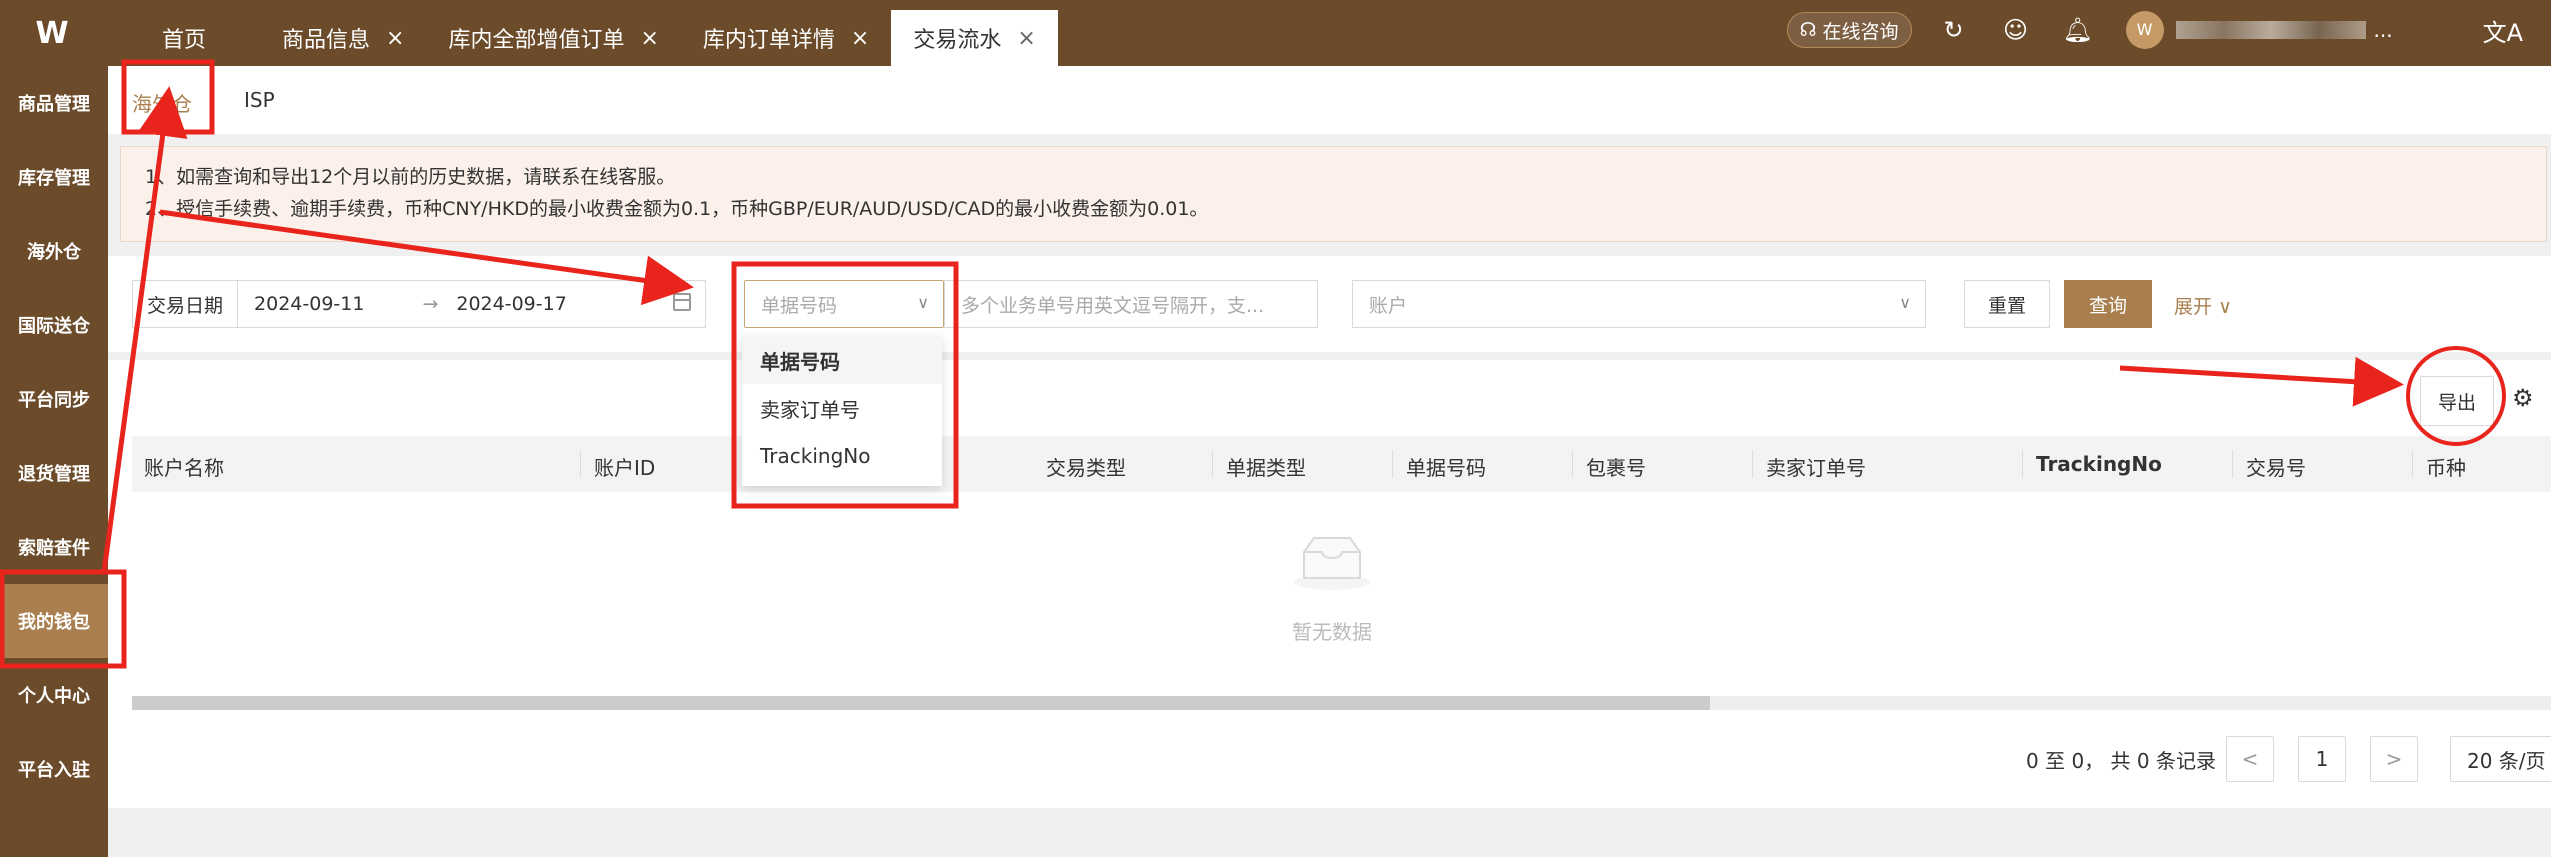 The image size is (2551, 857). What do you see at coordinates (1954, 30) in the screenshot?
I see `refresh-icon: ↻` at bounding box center [1954, 30].